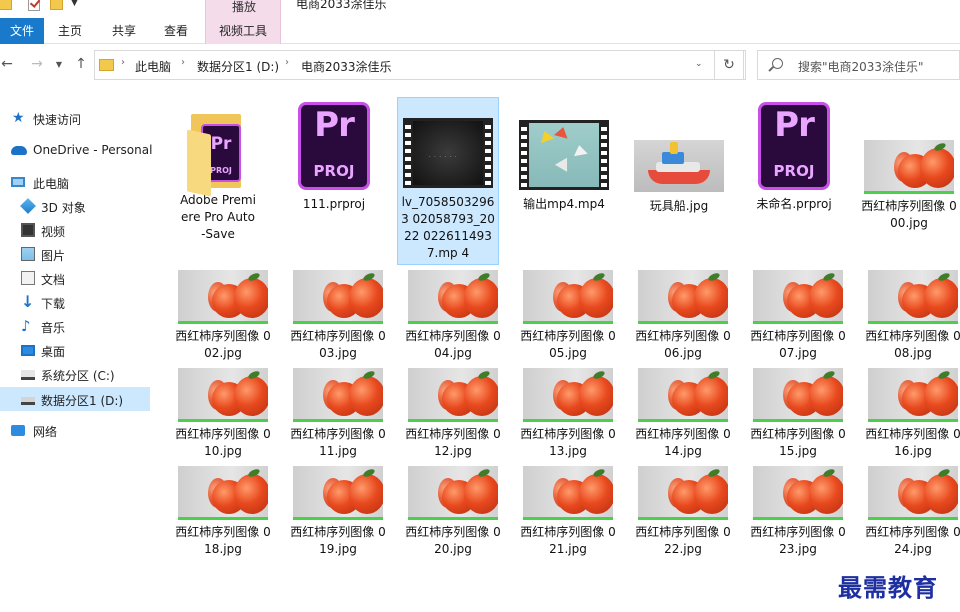 Image resolution: width=960 pixels, height=612 pixels. What do you see at coordinates (59, 64) in the screenshot?
I see `recent-locations-chevron-icon: ▼` at bounding box center [59, 64].